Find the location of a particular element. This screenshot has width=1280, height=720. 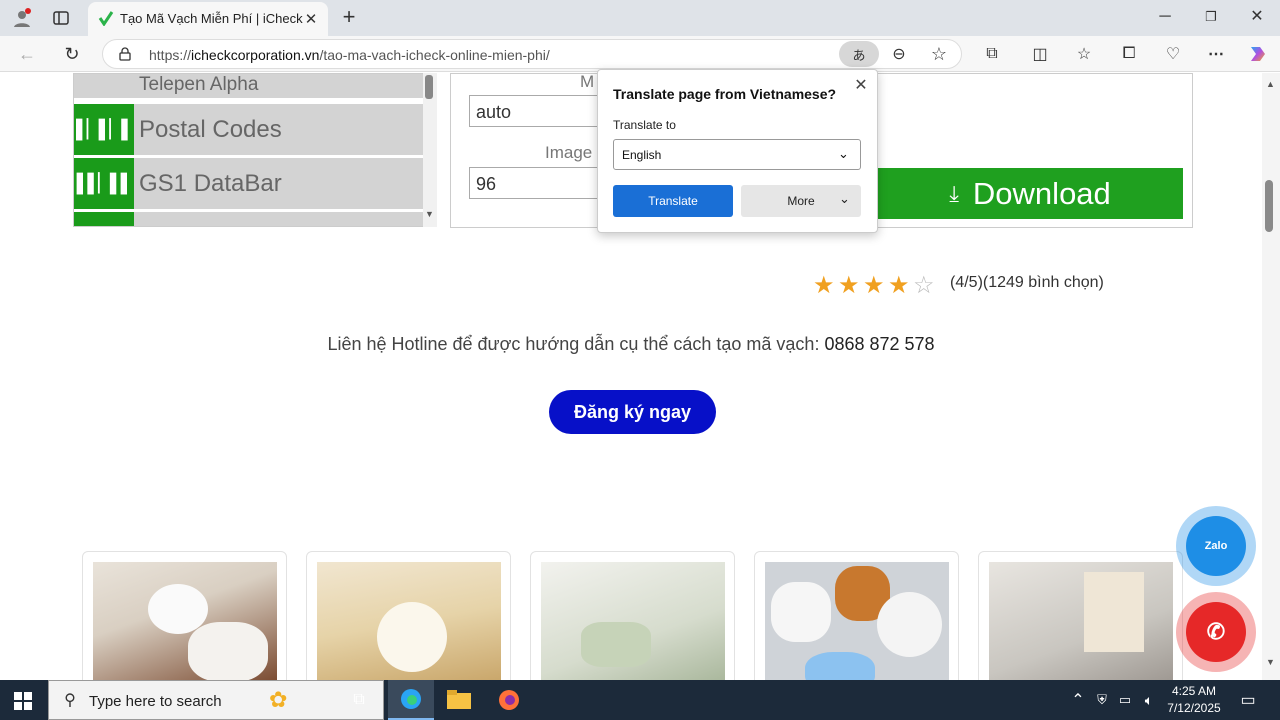

profile-icon is located at coordinates (22, 18).